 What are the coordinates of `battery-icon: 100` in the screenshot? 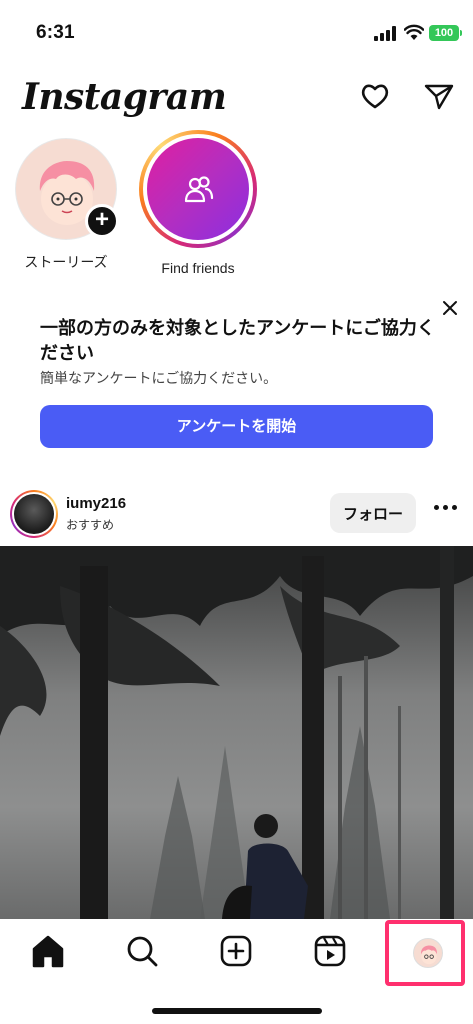 It's located at (445, 33).